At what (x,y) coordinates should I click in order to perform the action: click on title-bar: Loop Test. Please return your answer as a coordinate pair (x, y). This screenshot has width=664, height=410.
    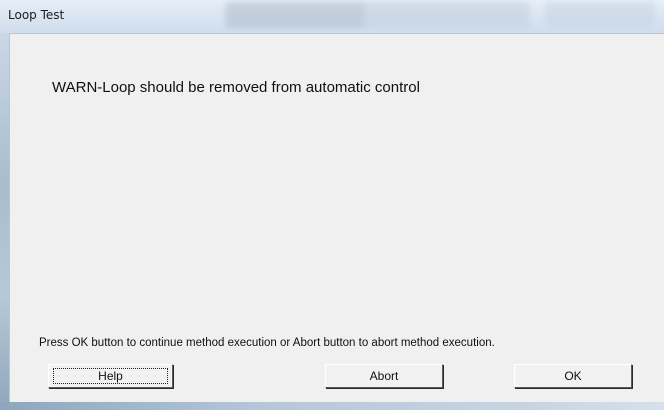
    Looking at the image, I should click on (332, 16).